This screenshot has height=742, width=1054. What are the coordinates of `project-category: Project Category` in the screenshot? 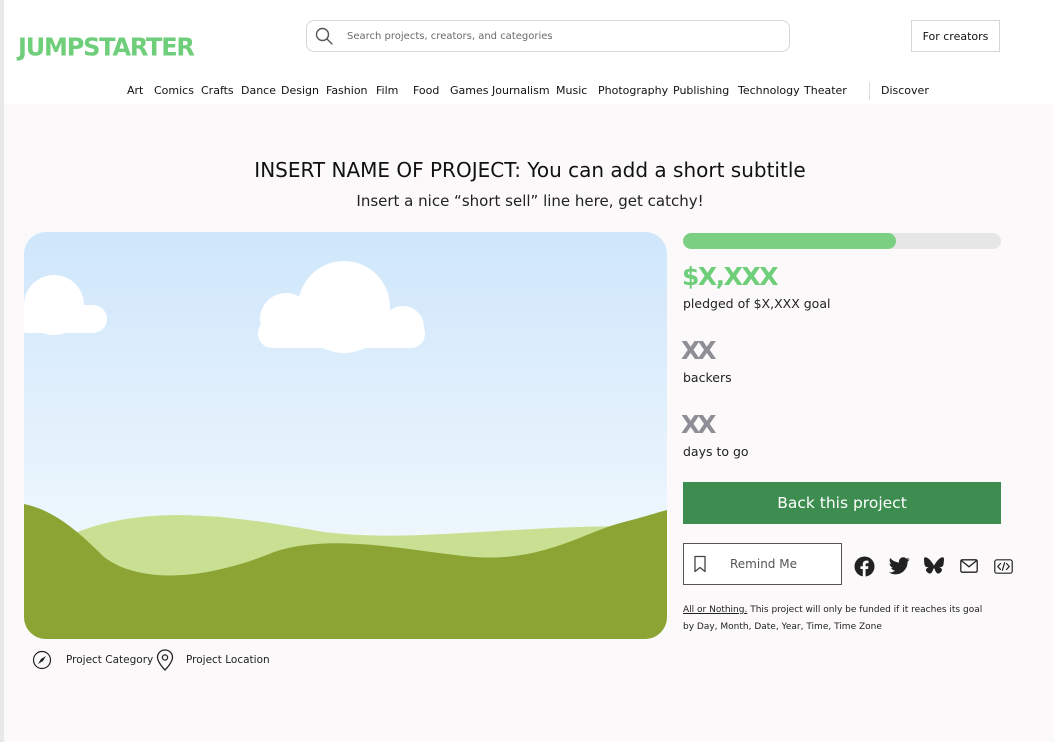 It's located at (92, 660).